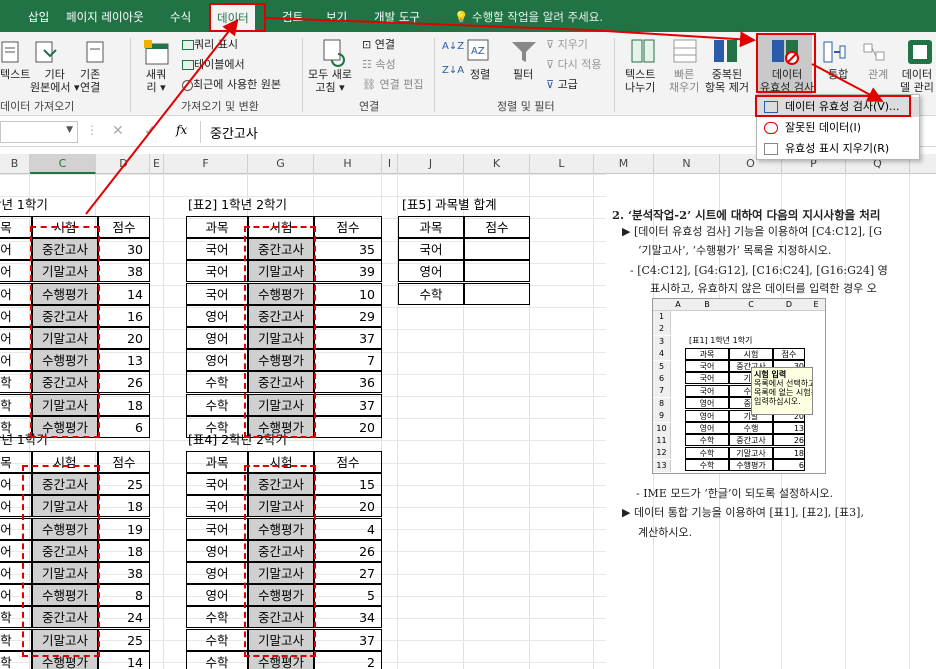 The height and width of the screenshot is (669, 936). Describe the element at coordinates (38, 17) in the screenshot. I see `tab-0: 삽입` at that location.